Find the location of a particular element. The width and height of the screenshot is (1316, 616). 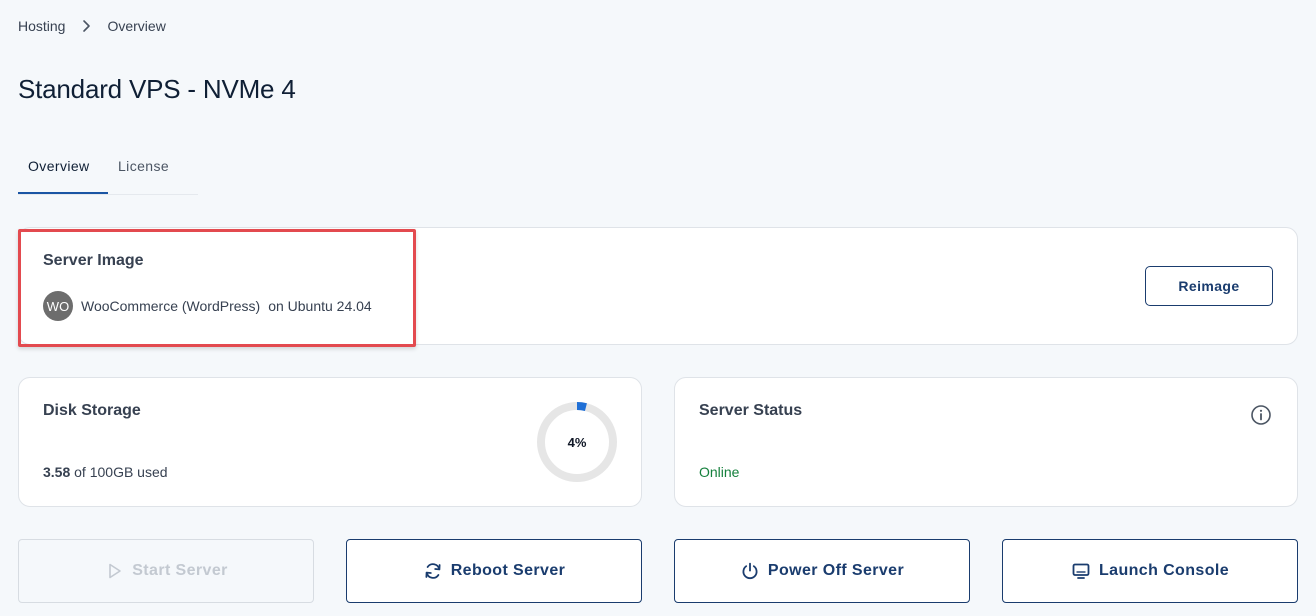

server-status-card: Server Status Online is located at coordinates (986, 442).